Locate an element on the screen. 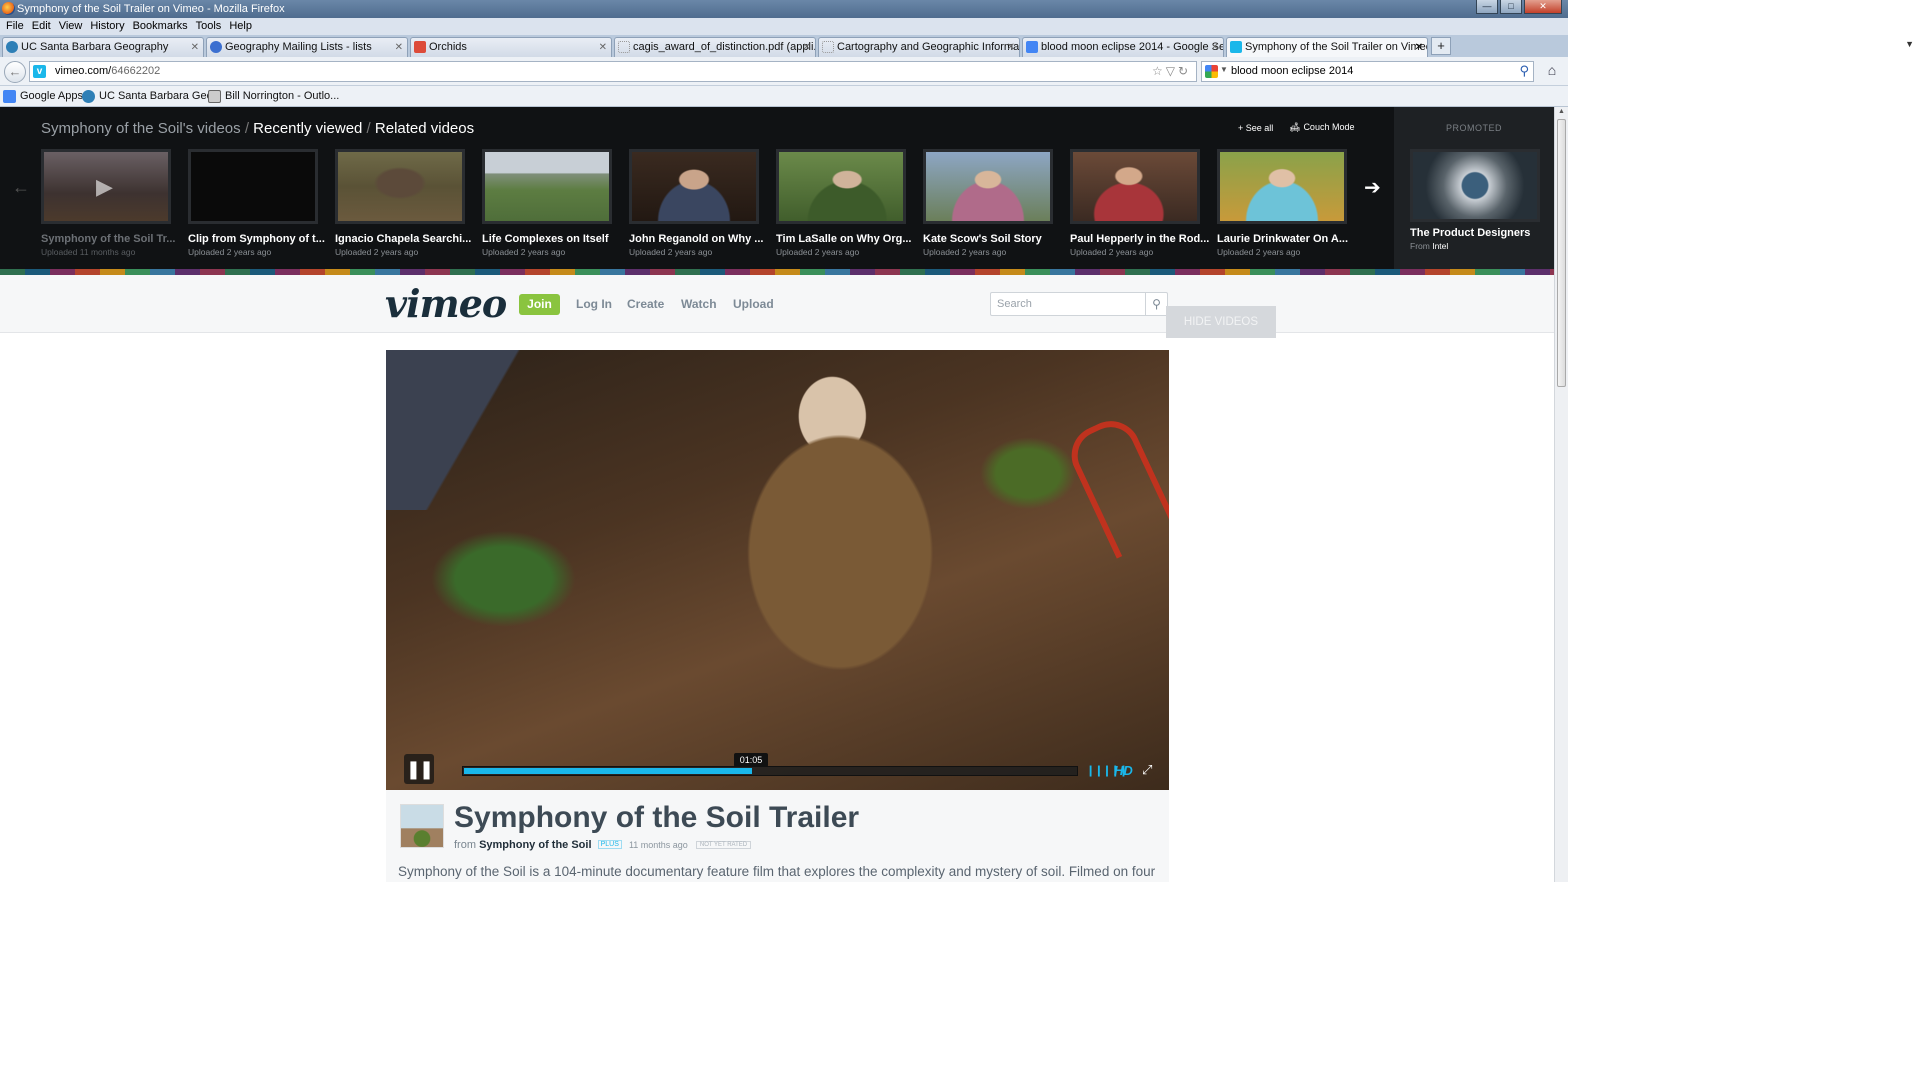 This screenshot has height=1080, width=1920. video-title: Kate Scow's Soil Story is located at coordinates (993, 239).